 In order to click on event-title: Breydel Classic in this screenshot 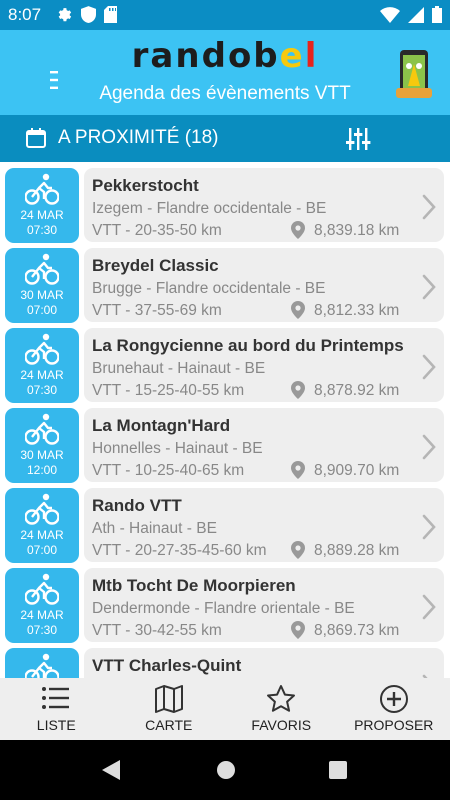, I will do `click(155, 265)`.